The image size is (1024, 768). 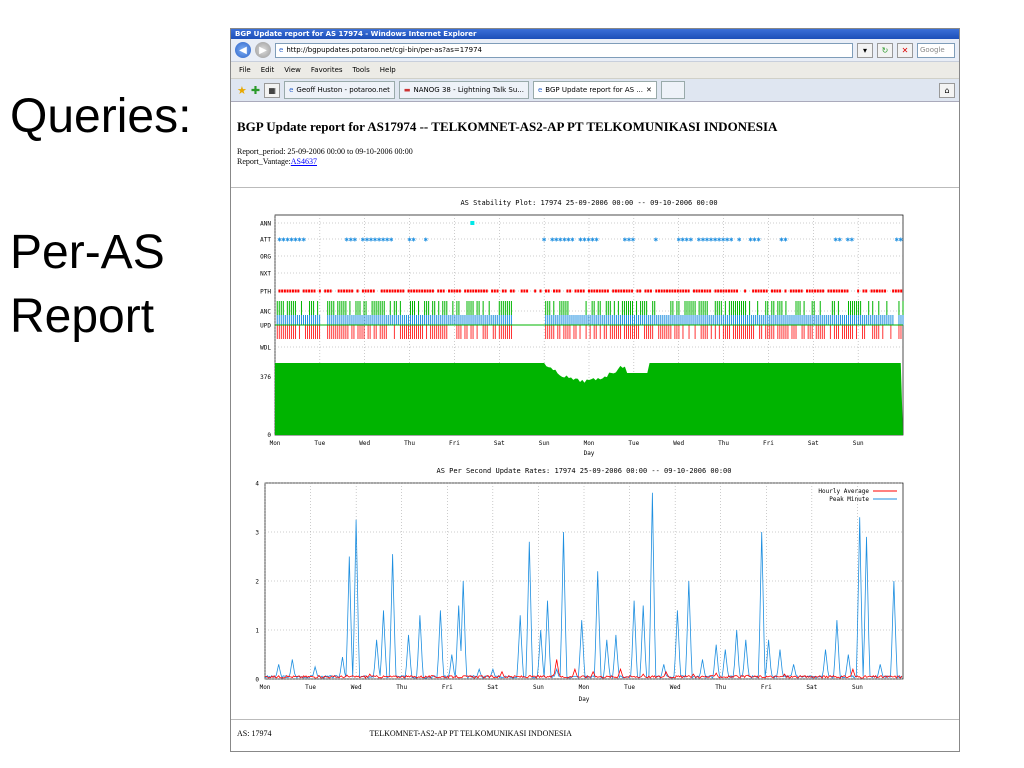 What do you see at coordinates (905, 50) in the screenshot?
I see `stop-icon: ✕` at bounding box center [905, 50].